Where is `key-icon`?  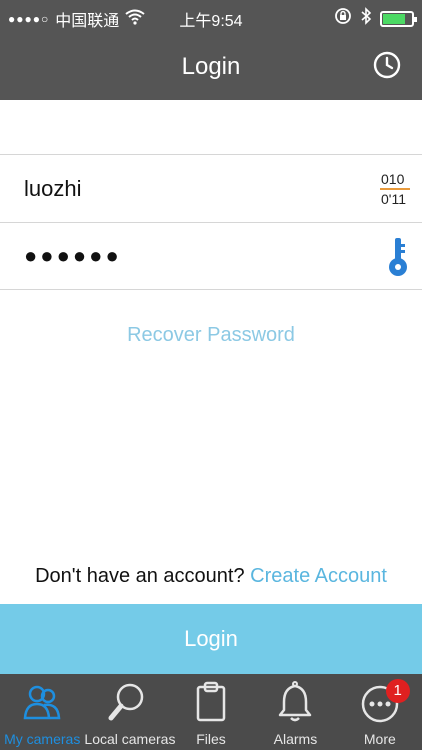
key-icon is located at coordinates (398, 257).